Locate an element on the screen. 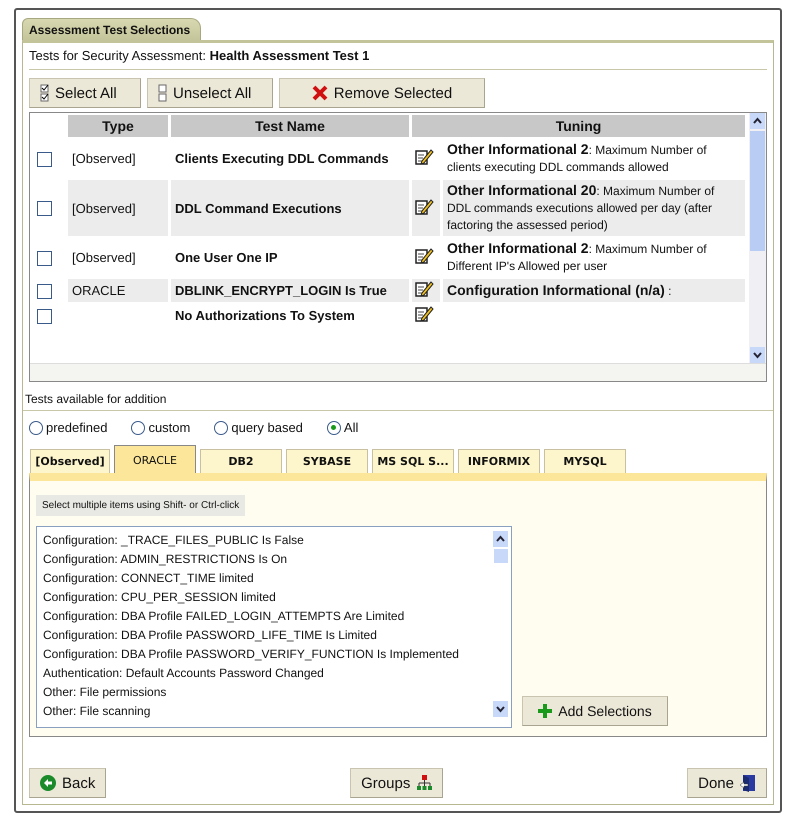 Image resolution: width=796 pixels, height=825 pixels. list-item: Authentication: Default Accounts Password Changed is located at coordinates (265, 673).